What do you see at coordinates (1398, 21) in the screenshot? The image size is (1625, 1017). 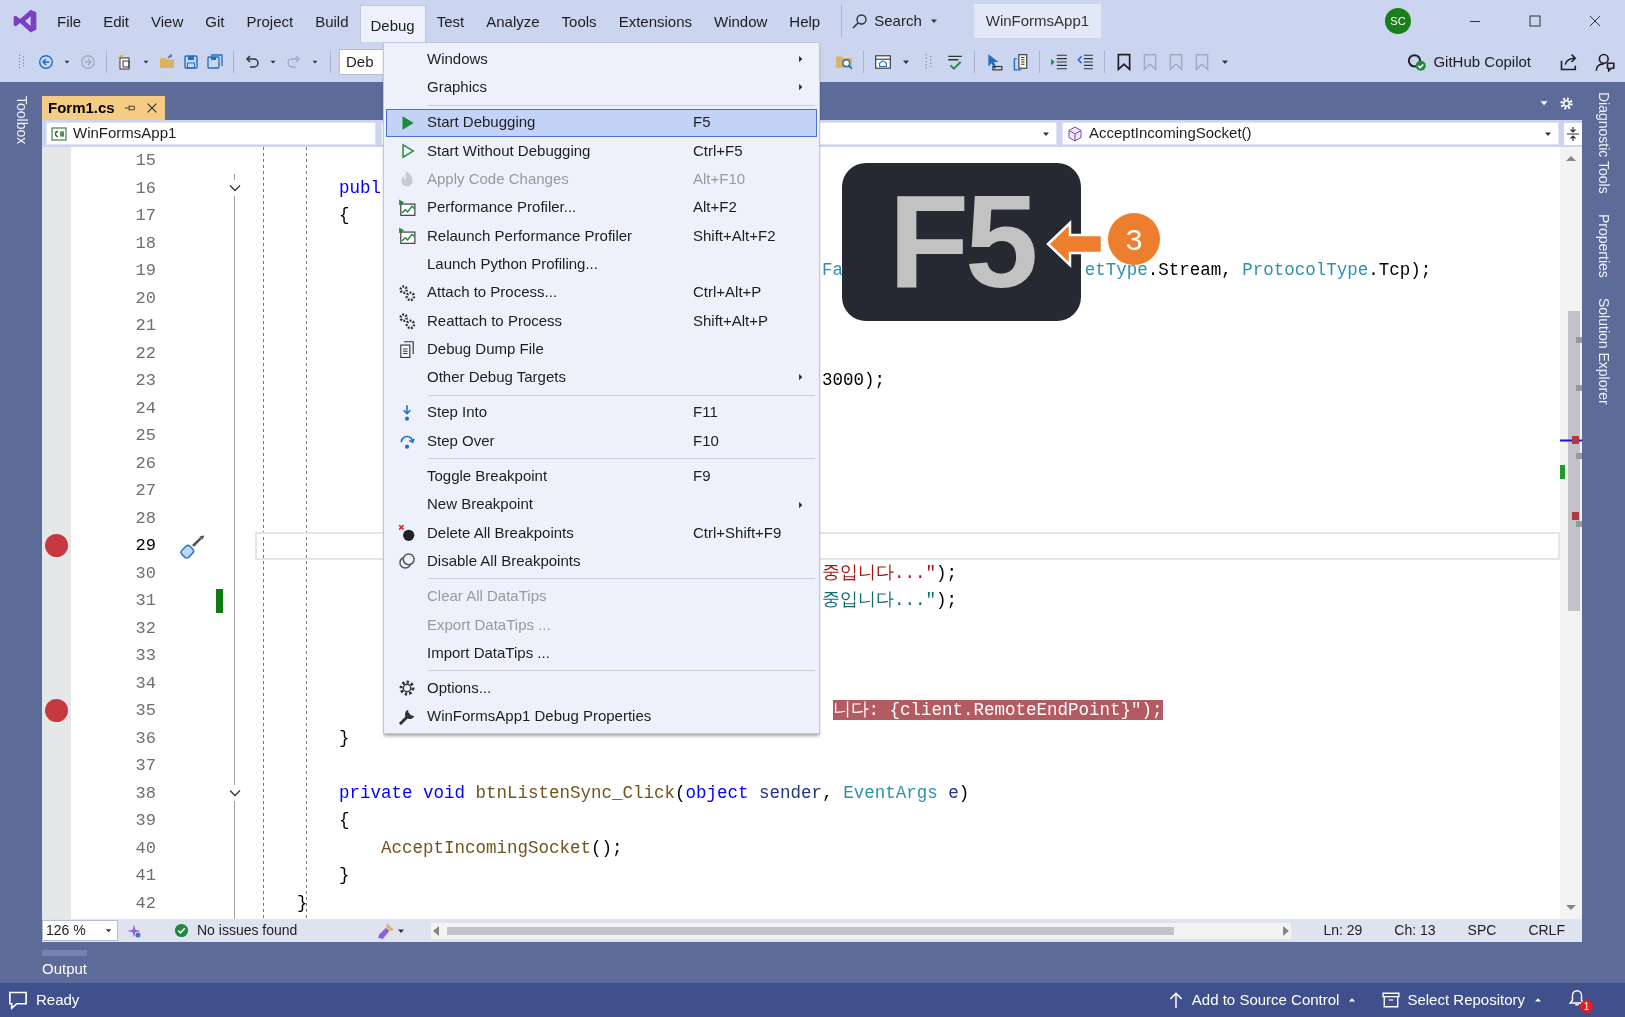 I see `user-avatar: SC` at bounding box center [1398, 21].